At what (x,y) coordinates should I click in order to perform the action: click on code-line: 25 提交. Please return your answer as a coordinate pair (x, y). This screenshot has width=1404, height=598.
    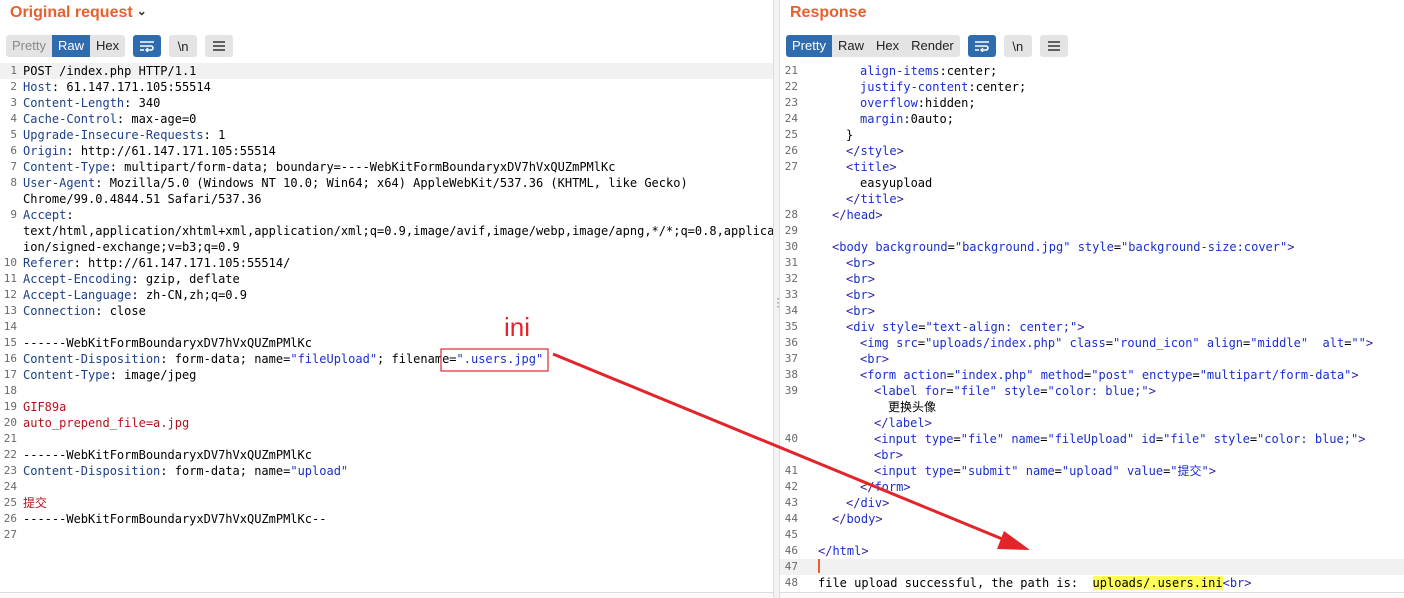
    Looking at the image, I should click on (386, 503).